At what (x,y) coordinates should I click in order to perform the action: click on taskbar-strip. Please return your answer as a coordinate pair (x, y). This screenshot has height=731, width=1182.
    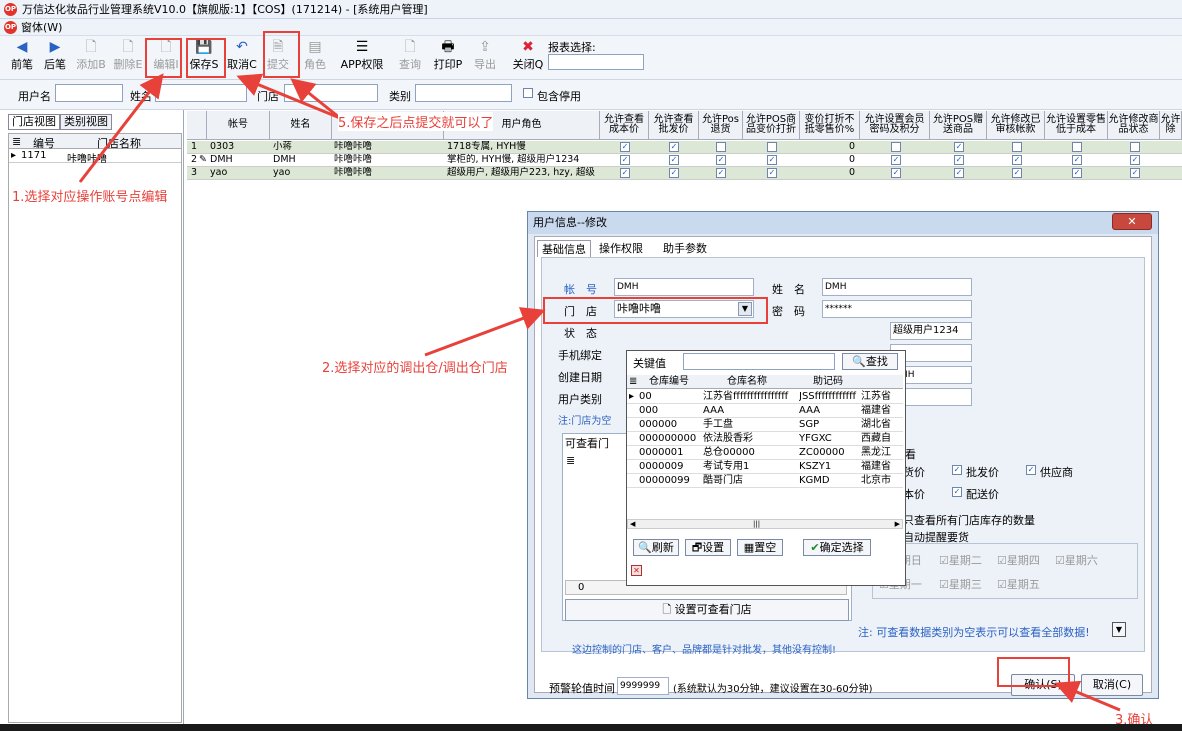
    Looking at the image, I should click on (591, 727).